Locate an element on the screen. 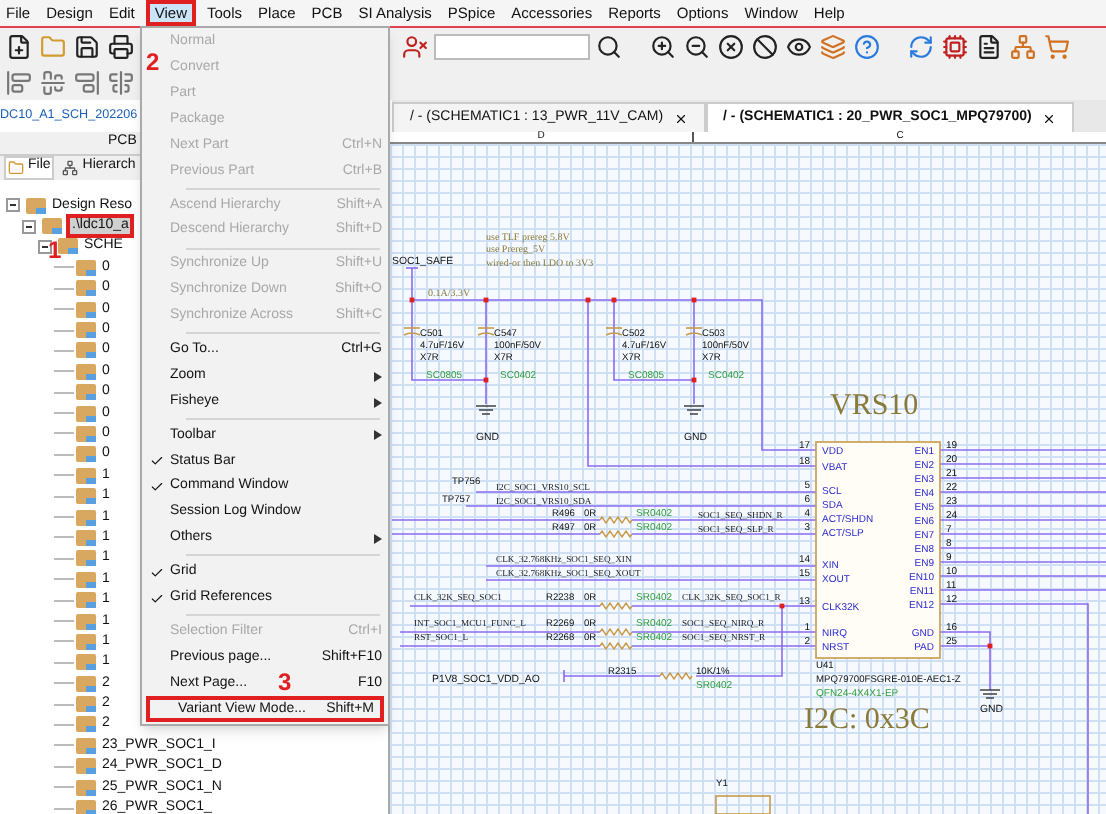 This screenshot has height=814, width=1106. help-icon is located at coordinates (867, 46).